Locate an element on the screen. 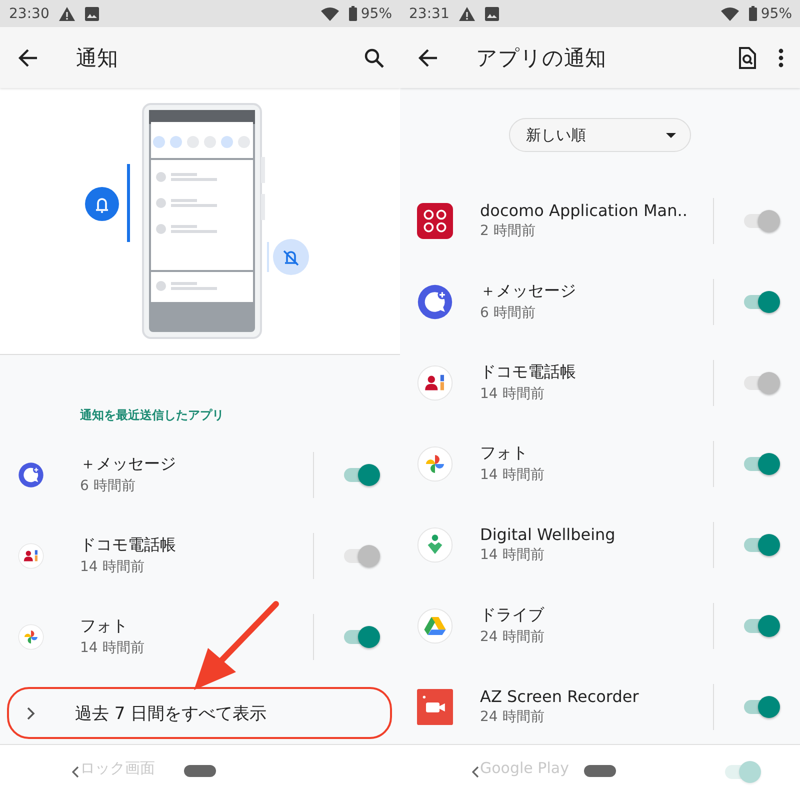 The width and height of the screenshot is (800, 800). video-camera-icon is located at coordinates (435, 706).